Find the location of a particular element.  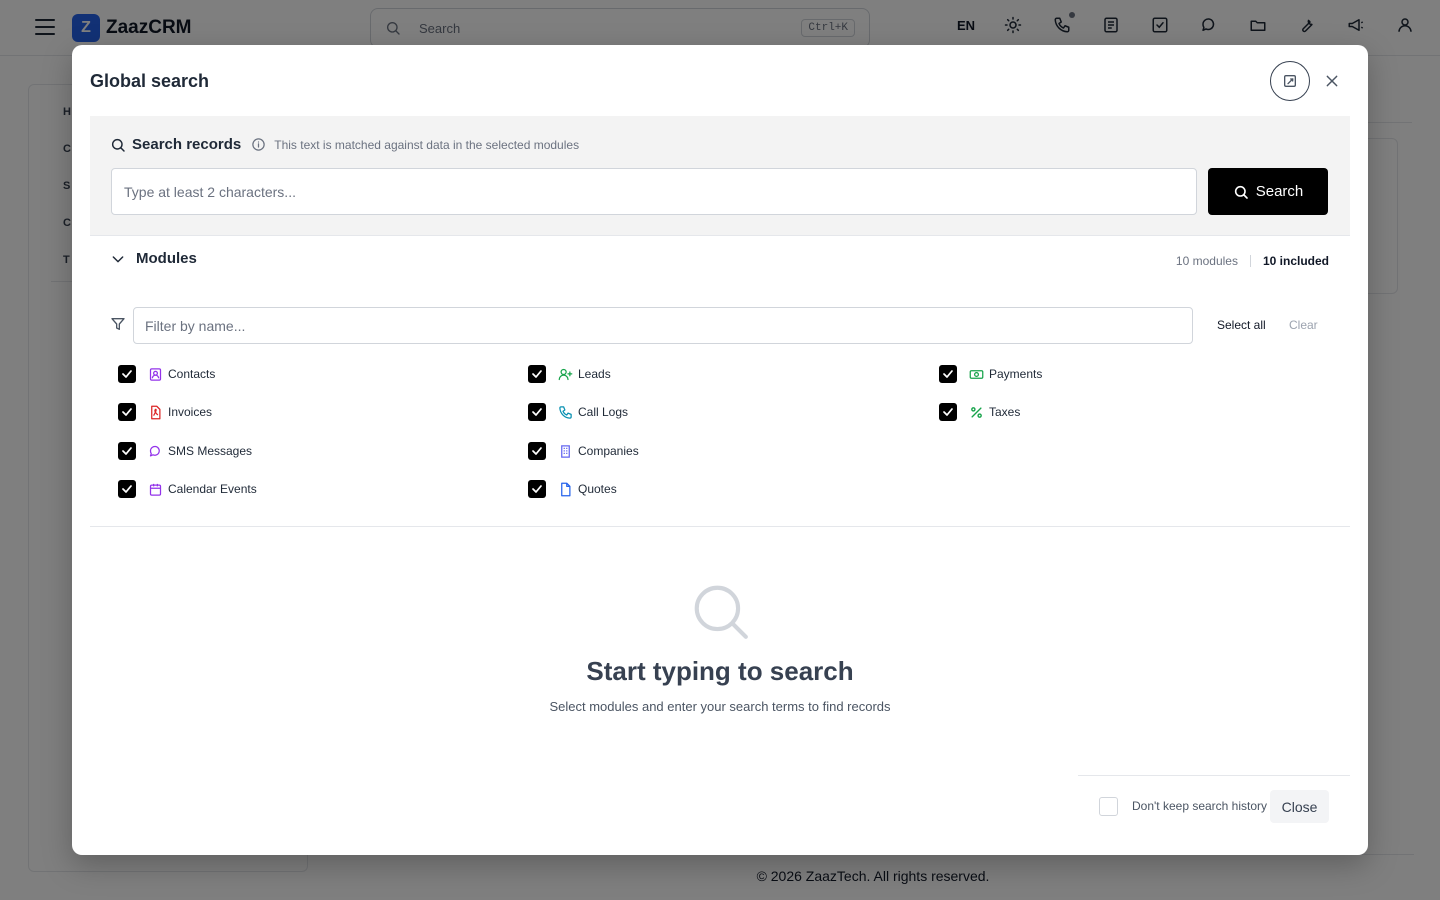

modules-total: 10 modules is located at coordinates (1206, 261).